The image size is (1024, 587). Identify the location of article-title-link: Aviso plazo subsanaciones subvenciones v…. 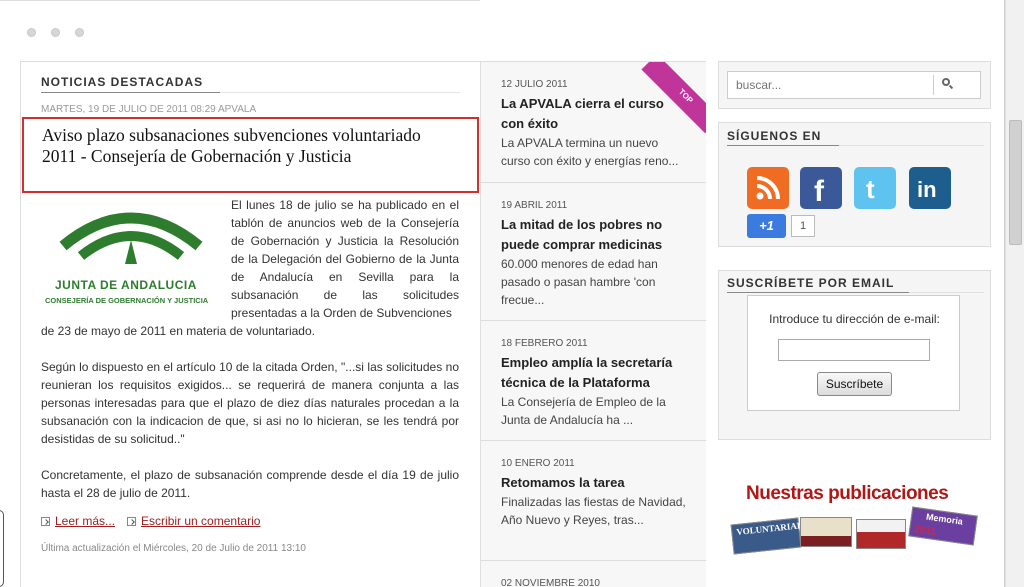
(231, 145).